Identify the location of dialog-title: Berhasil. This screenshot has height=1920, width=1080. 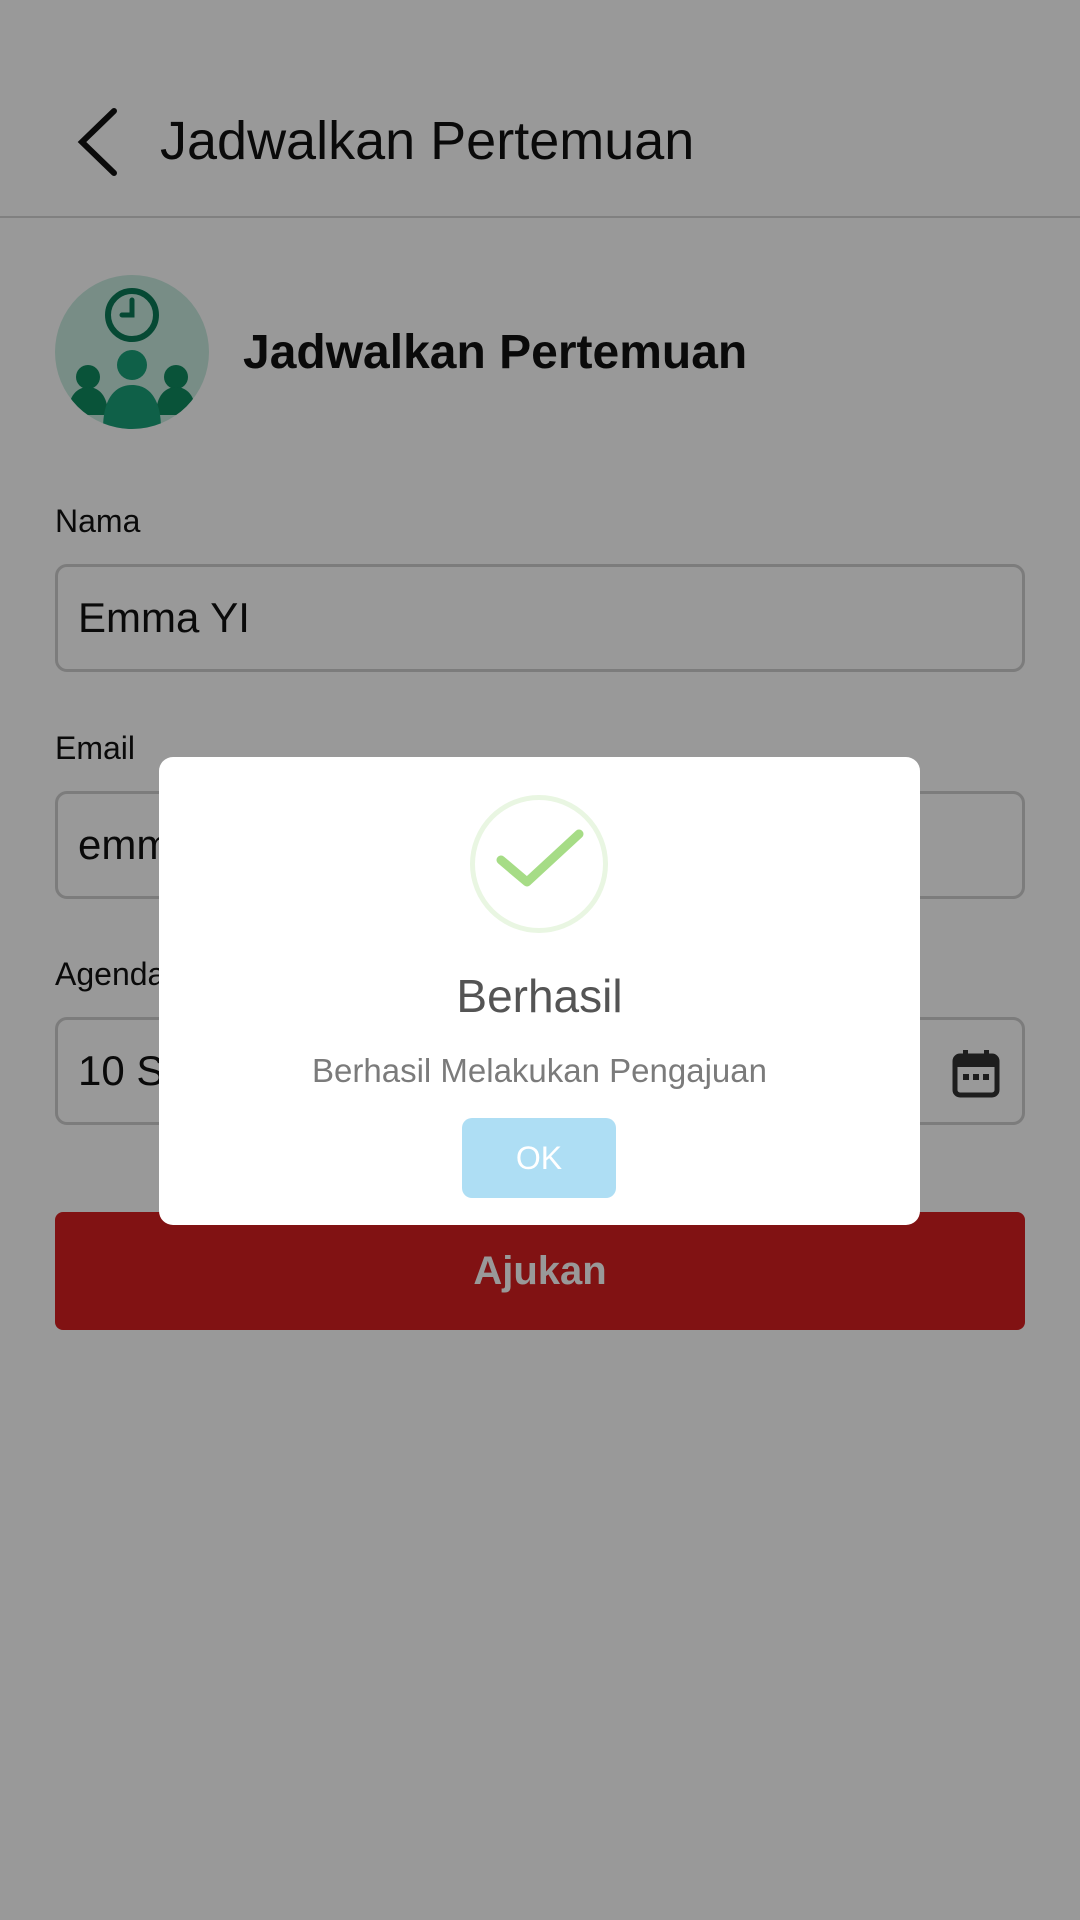
(539, 996).